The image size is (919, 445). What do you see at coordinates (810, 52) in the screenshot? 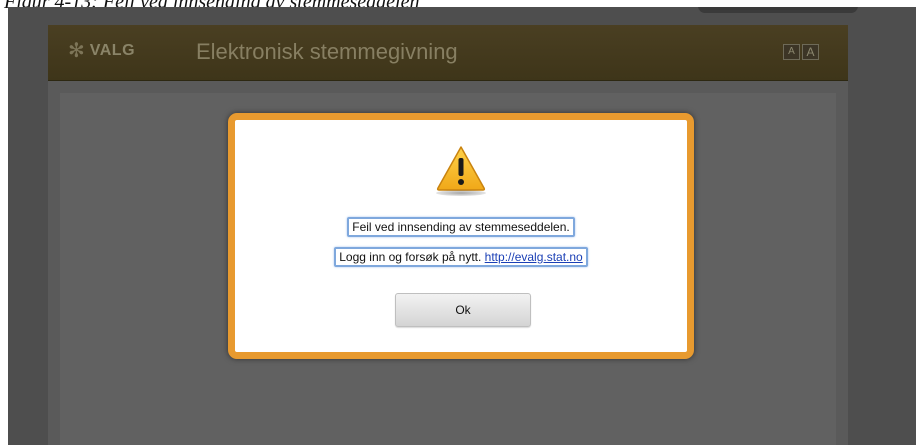
I see `font-size-large-button: A` at bounding box center [810, 52].